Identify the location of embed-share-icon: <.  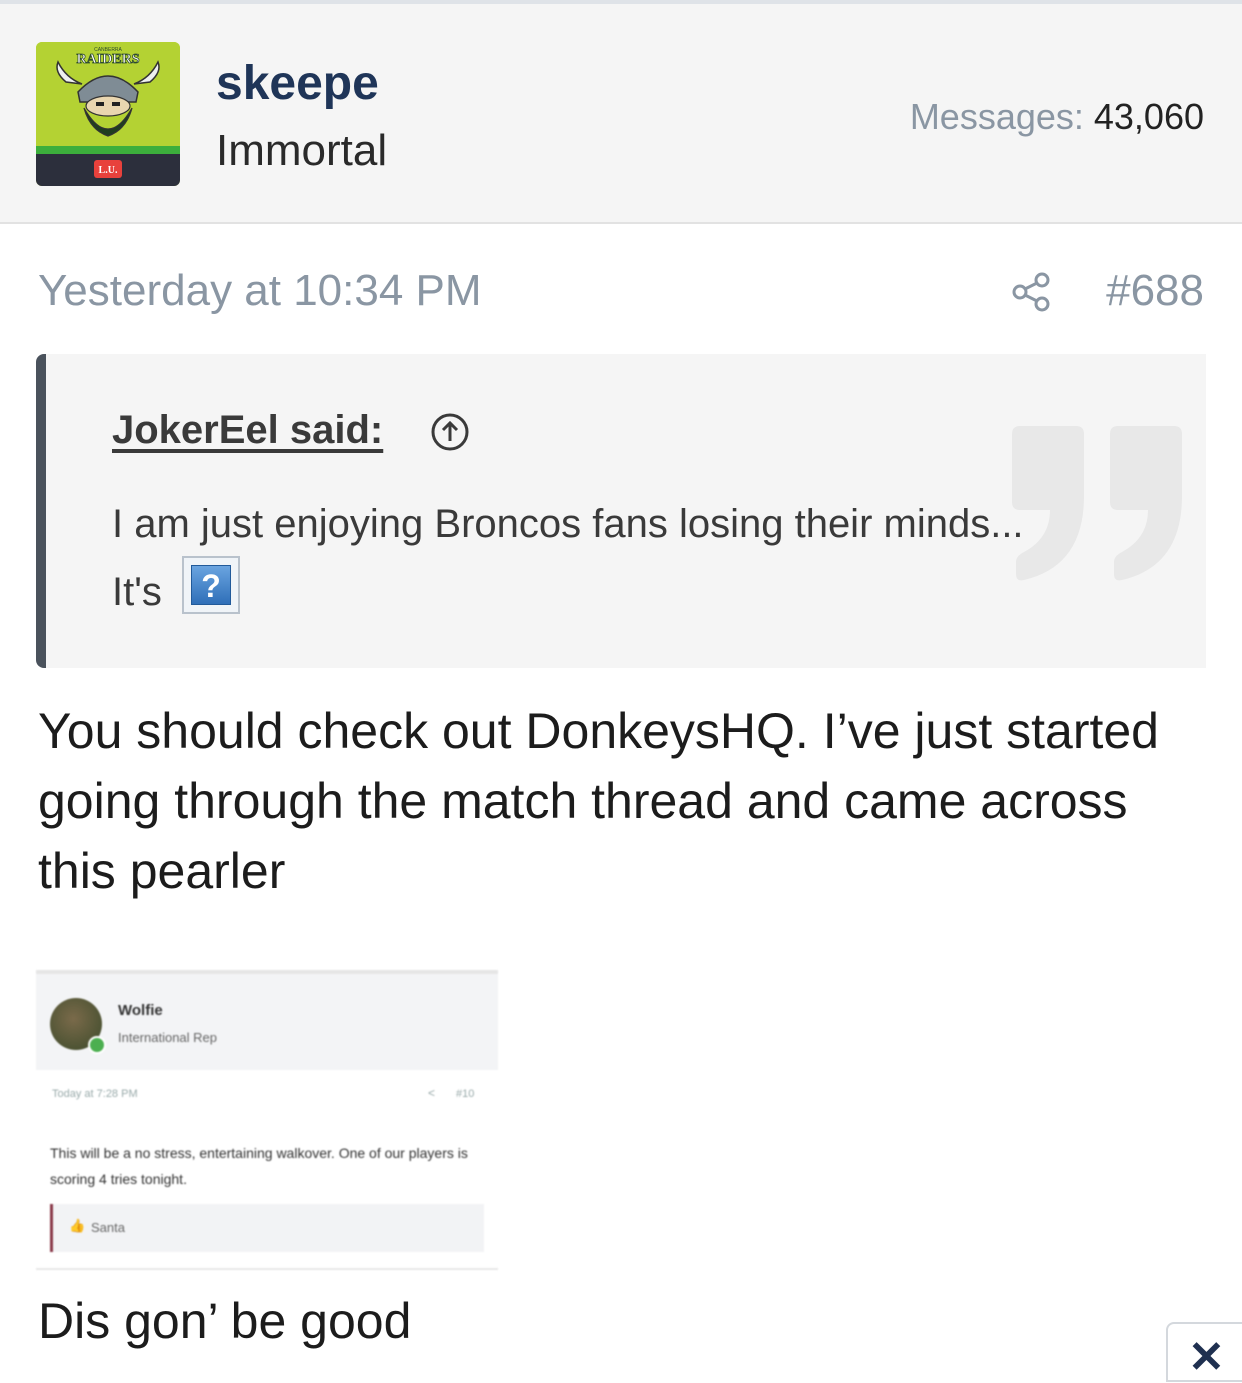
(432, 1093).